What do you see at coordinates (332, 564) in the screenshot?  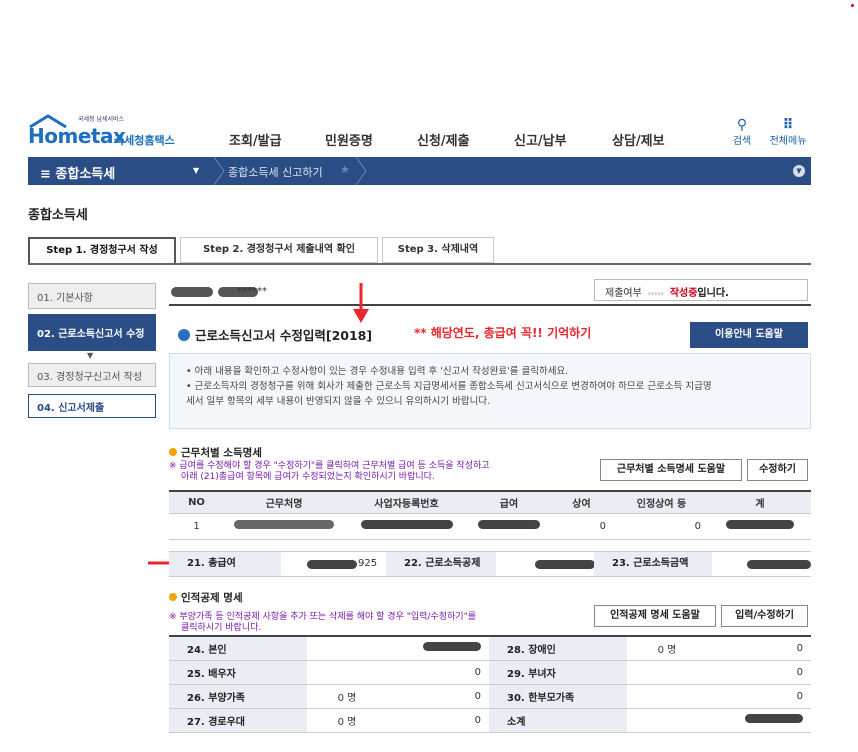 I see `redacted-total-salary` at bounding box center [332, 564].